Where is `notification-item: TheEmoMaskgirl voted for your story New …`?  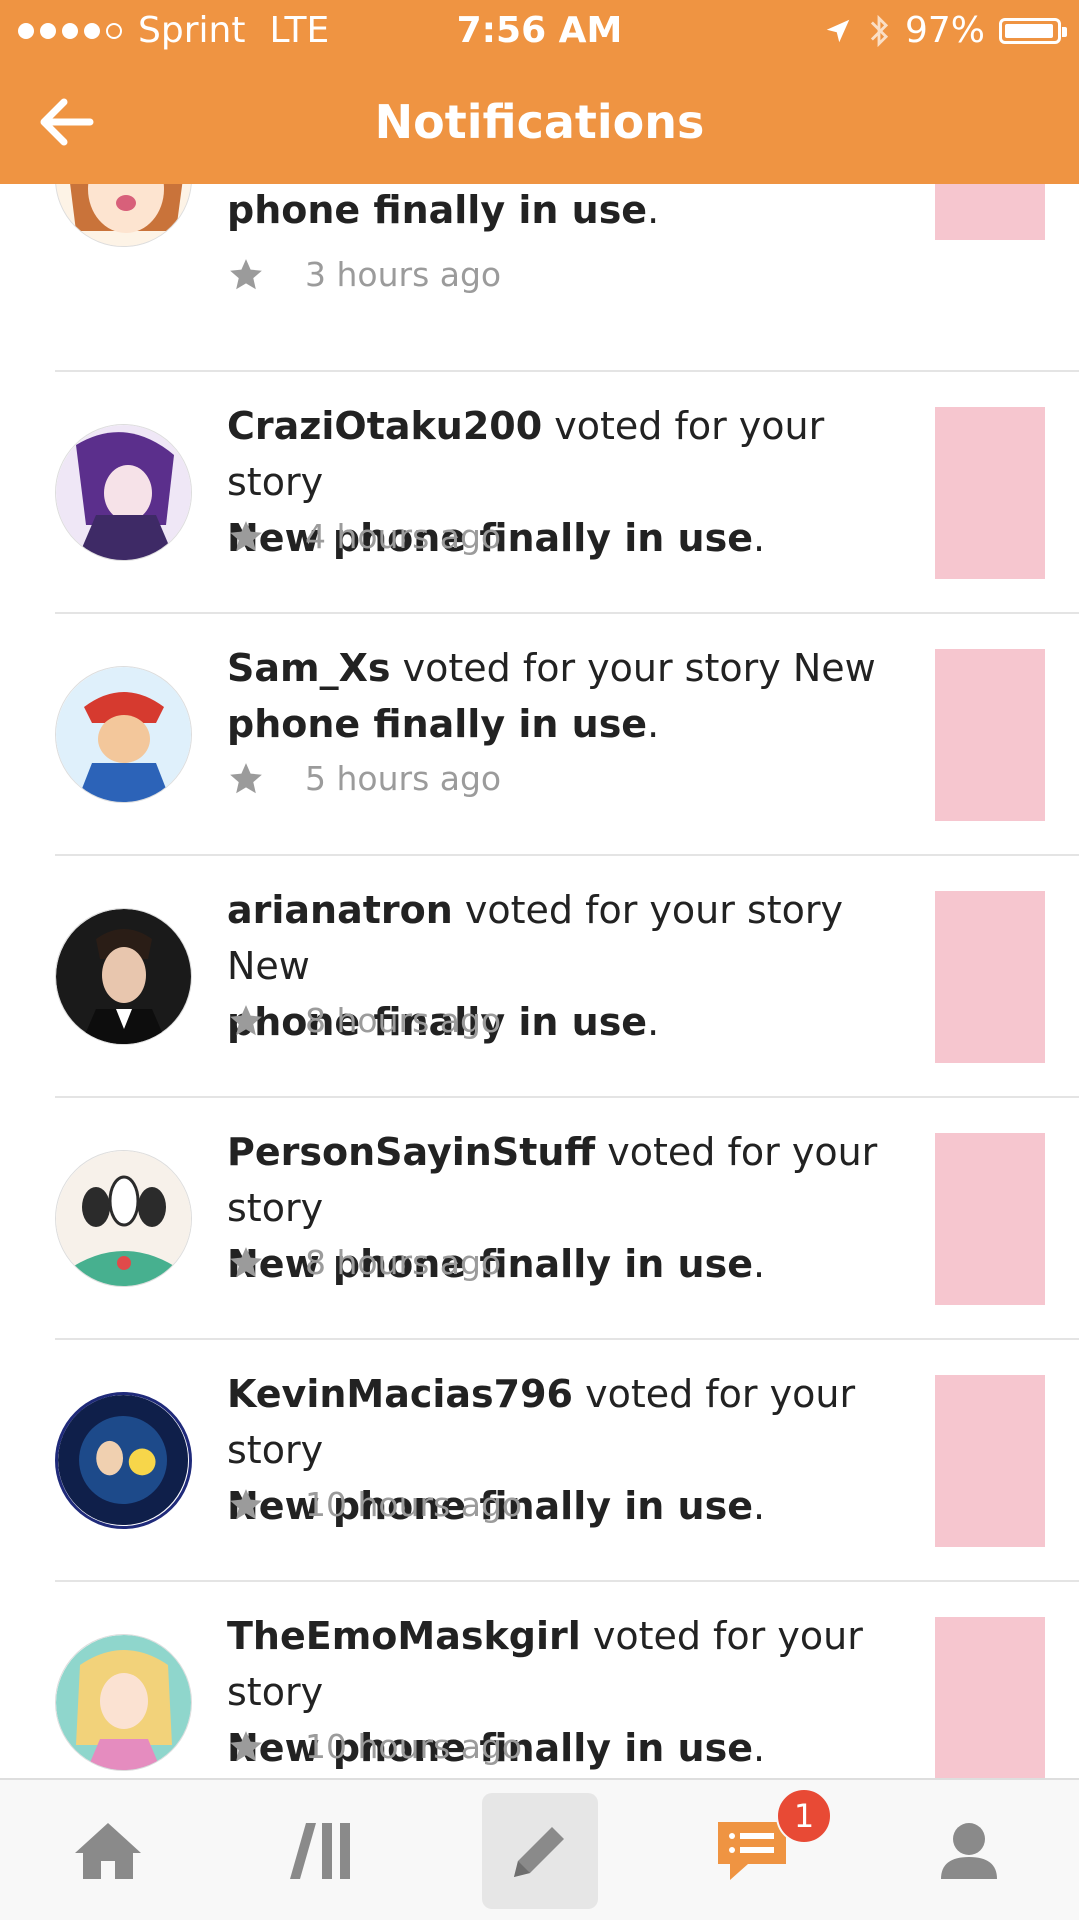
notification-item: TheEmoMaskgirl voted for your story New … is located at coordinates (539, 1680).